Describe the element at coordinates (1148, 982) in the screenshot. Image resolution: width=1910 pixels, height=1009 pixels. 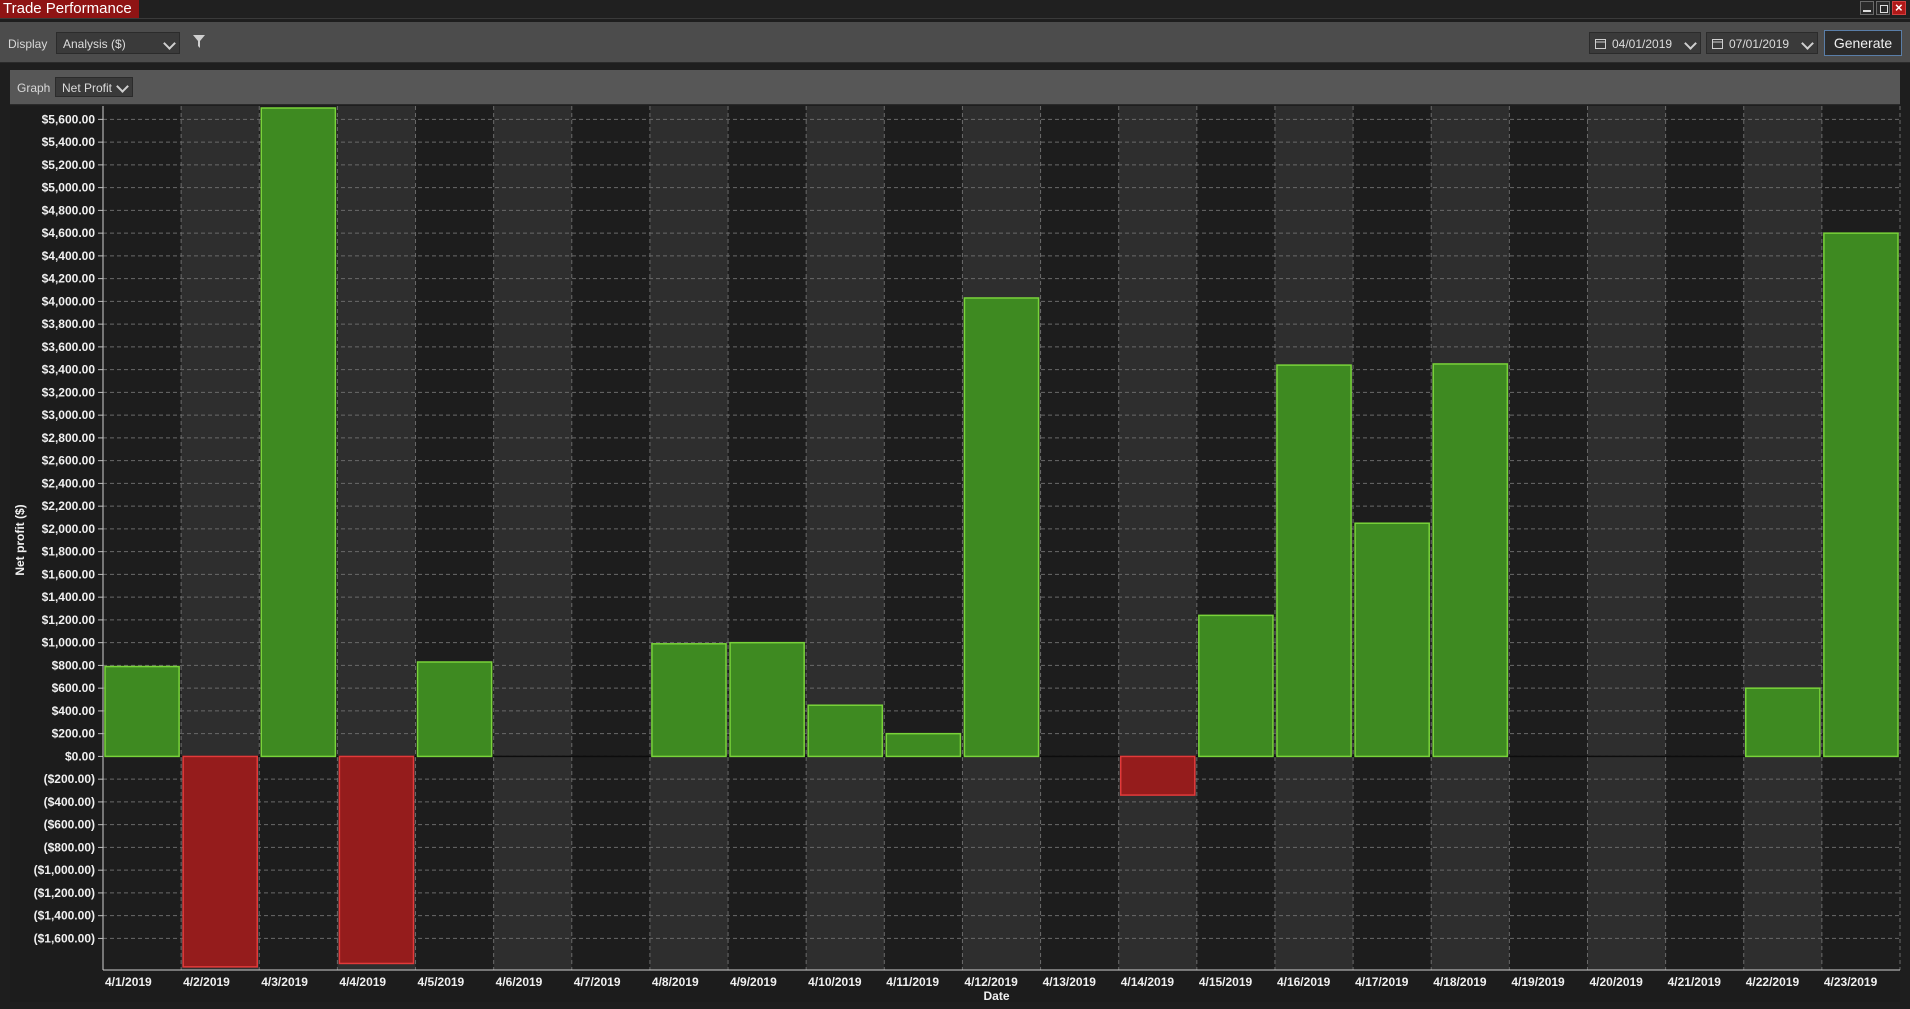
I see `x-tick-label: 4/14/2019` at that location.